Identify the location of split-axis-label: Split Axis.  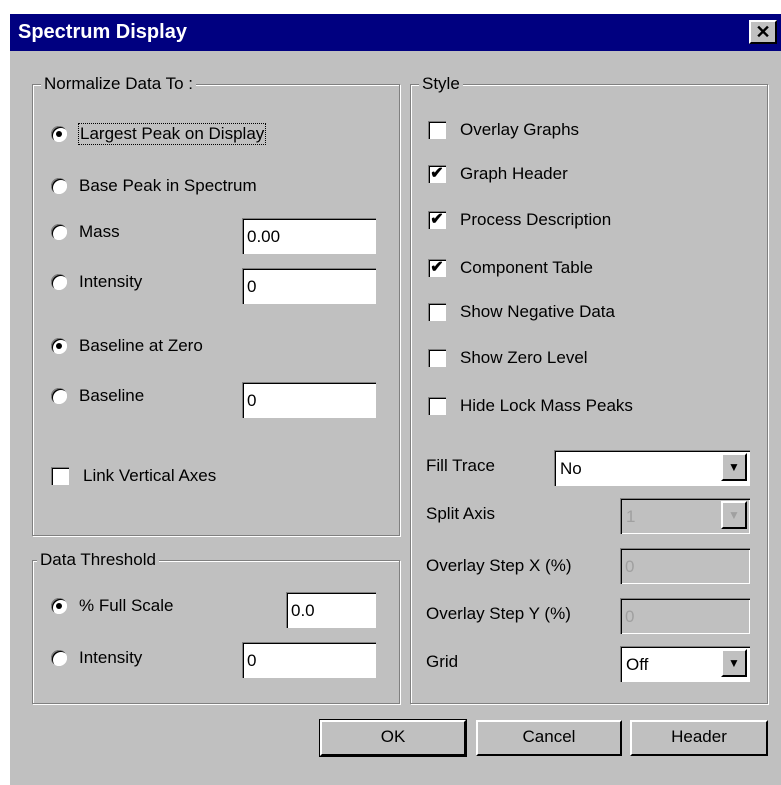
(460, 513).